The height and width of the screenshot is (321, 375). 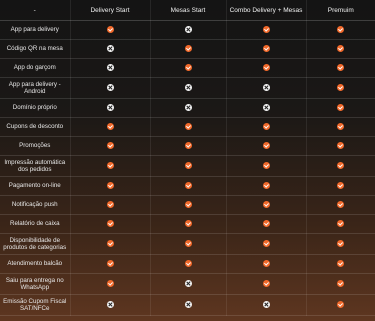 I want to click on feature-label: Cupons de desconto, so click(x=35, y=127).